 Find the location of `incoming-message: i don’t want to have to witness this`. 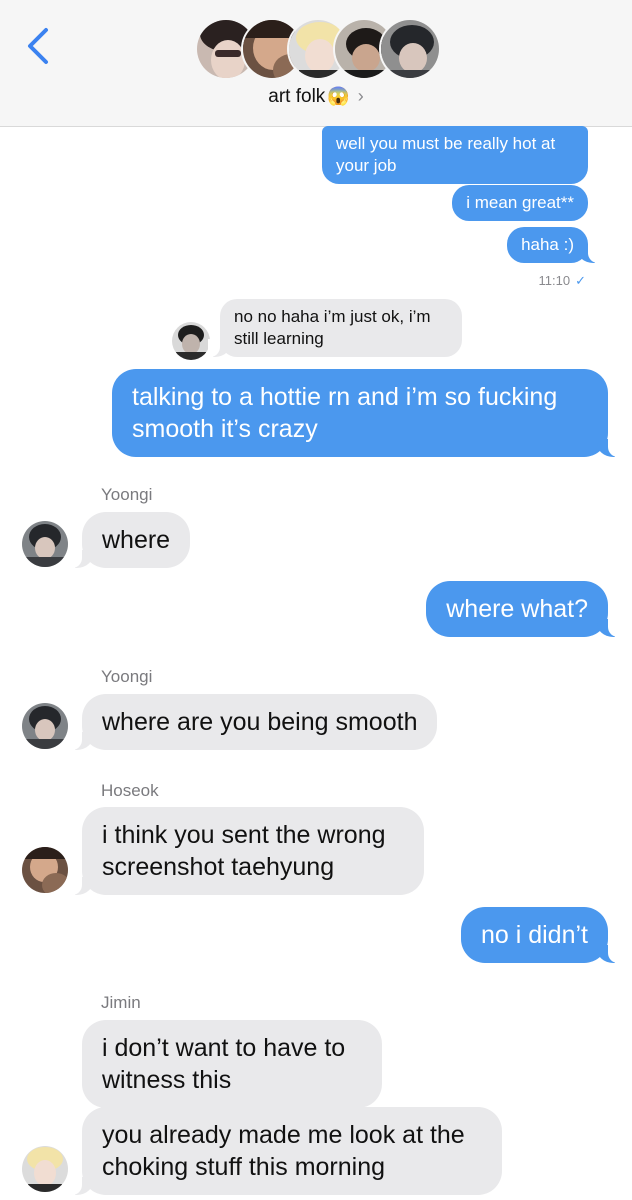

incoming-message: i don’t want to have to witness this is located at coordinates (232, 1064).